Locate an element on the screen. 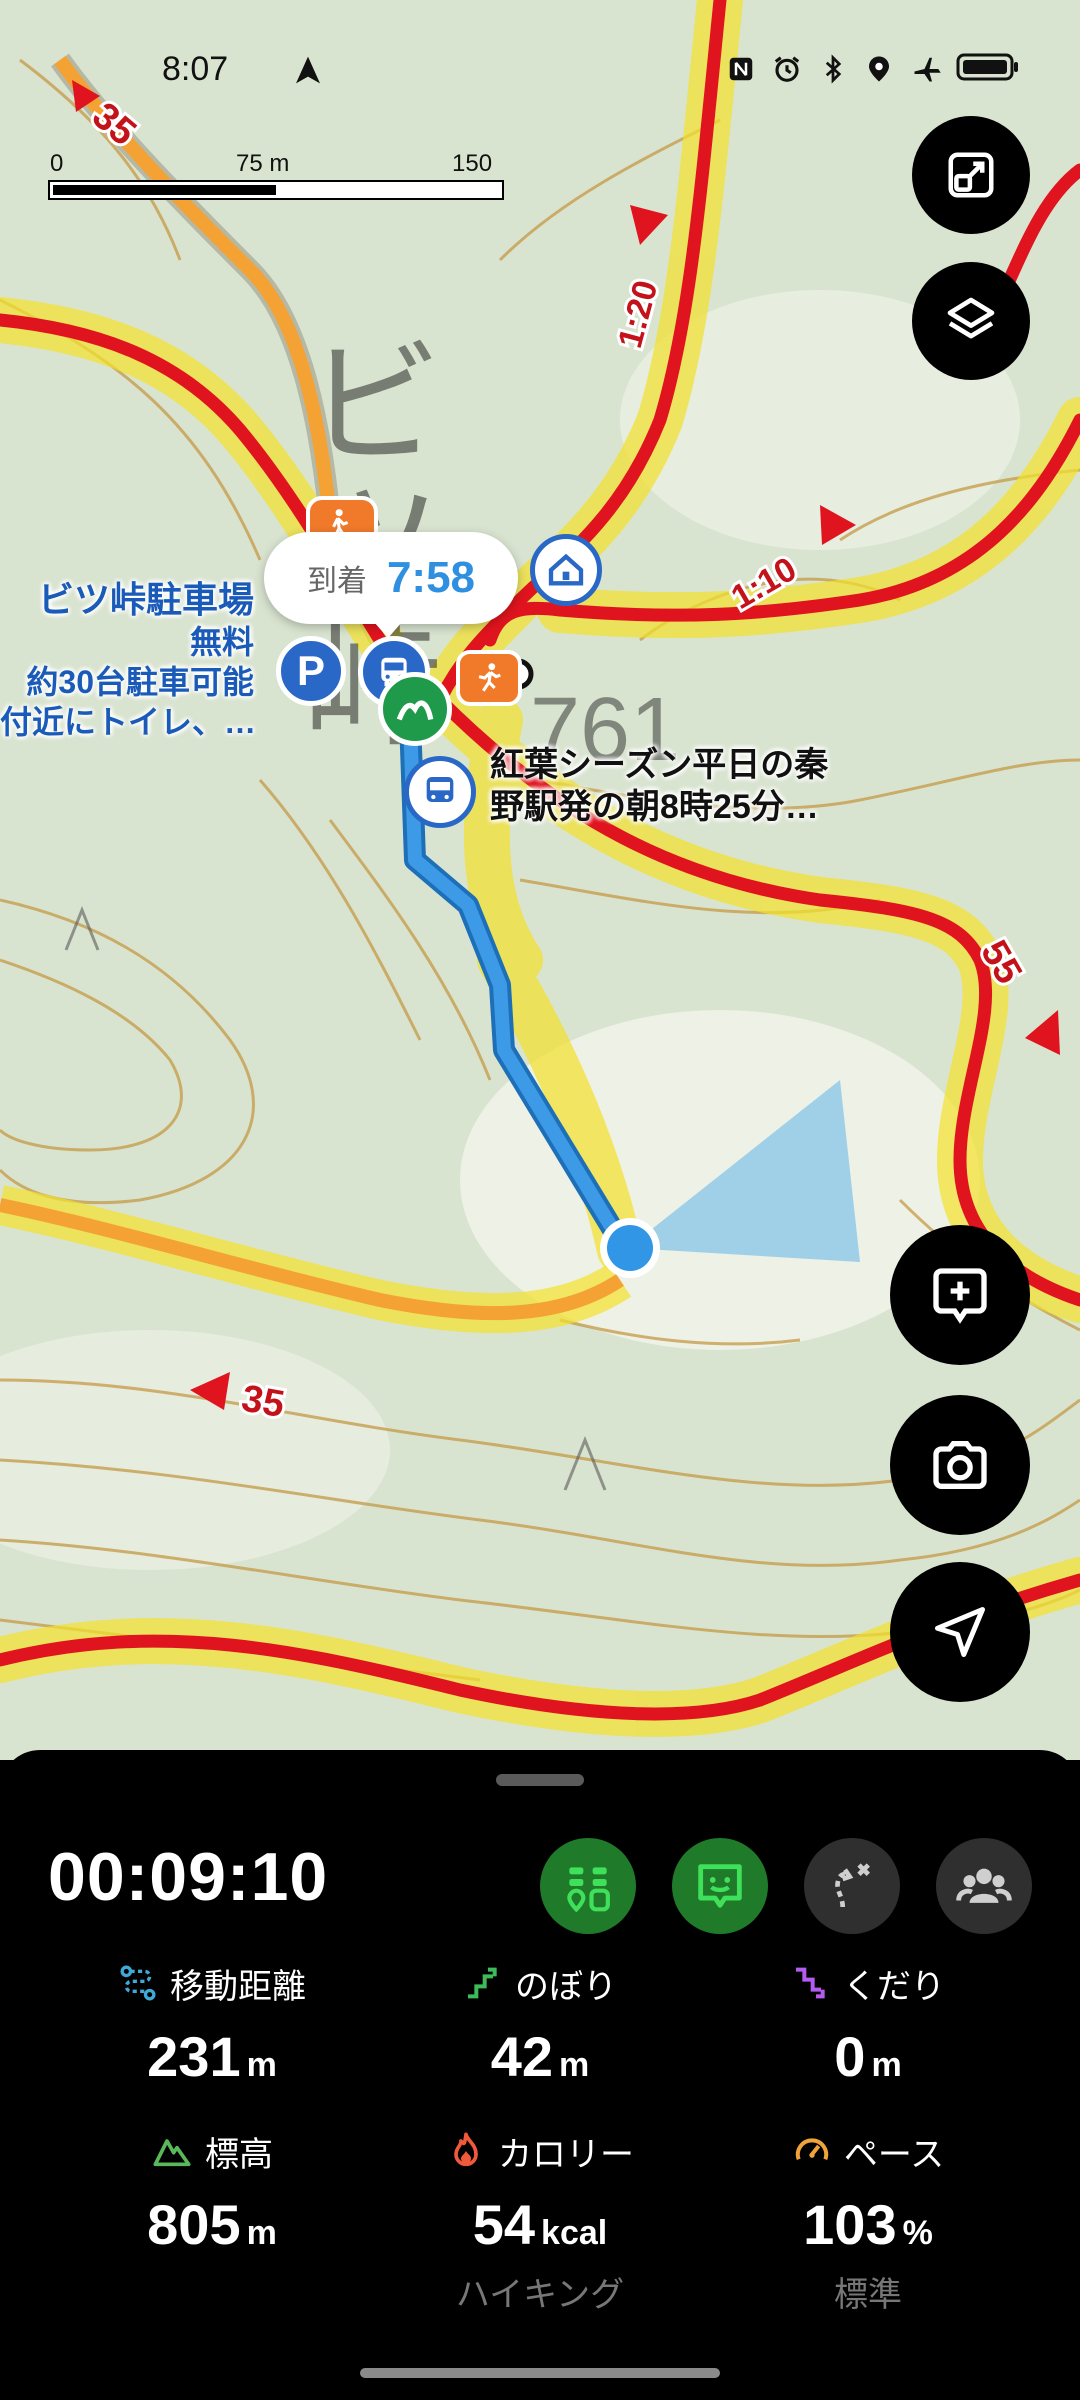 The image size is (1080, 2400). camera-button is located at coordinates (960, 1465).